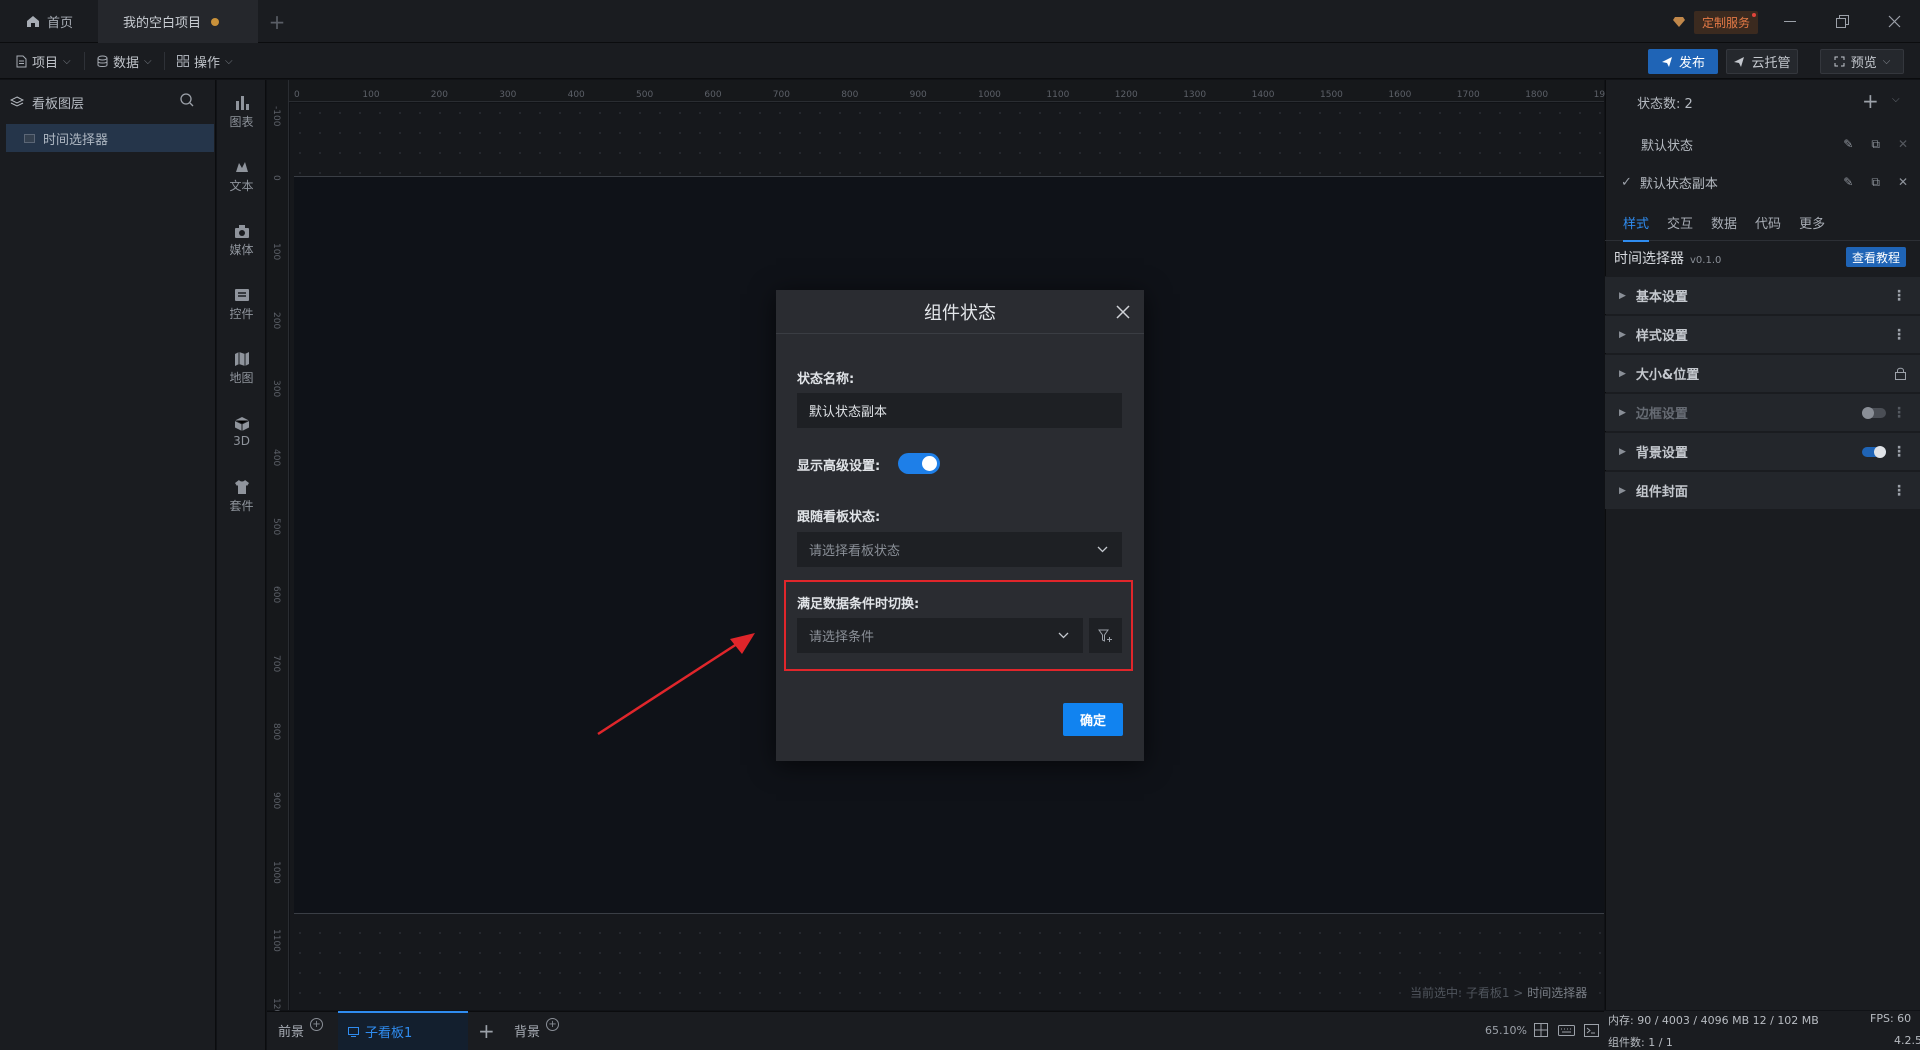  I want to click on divider, so click(164, 61).